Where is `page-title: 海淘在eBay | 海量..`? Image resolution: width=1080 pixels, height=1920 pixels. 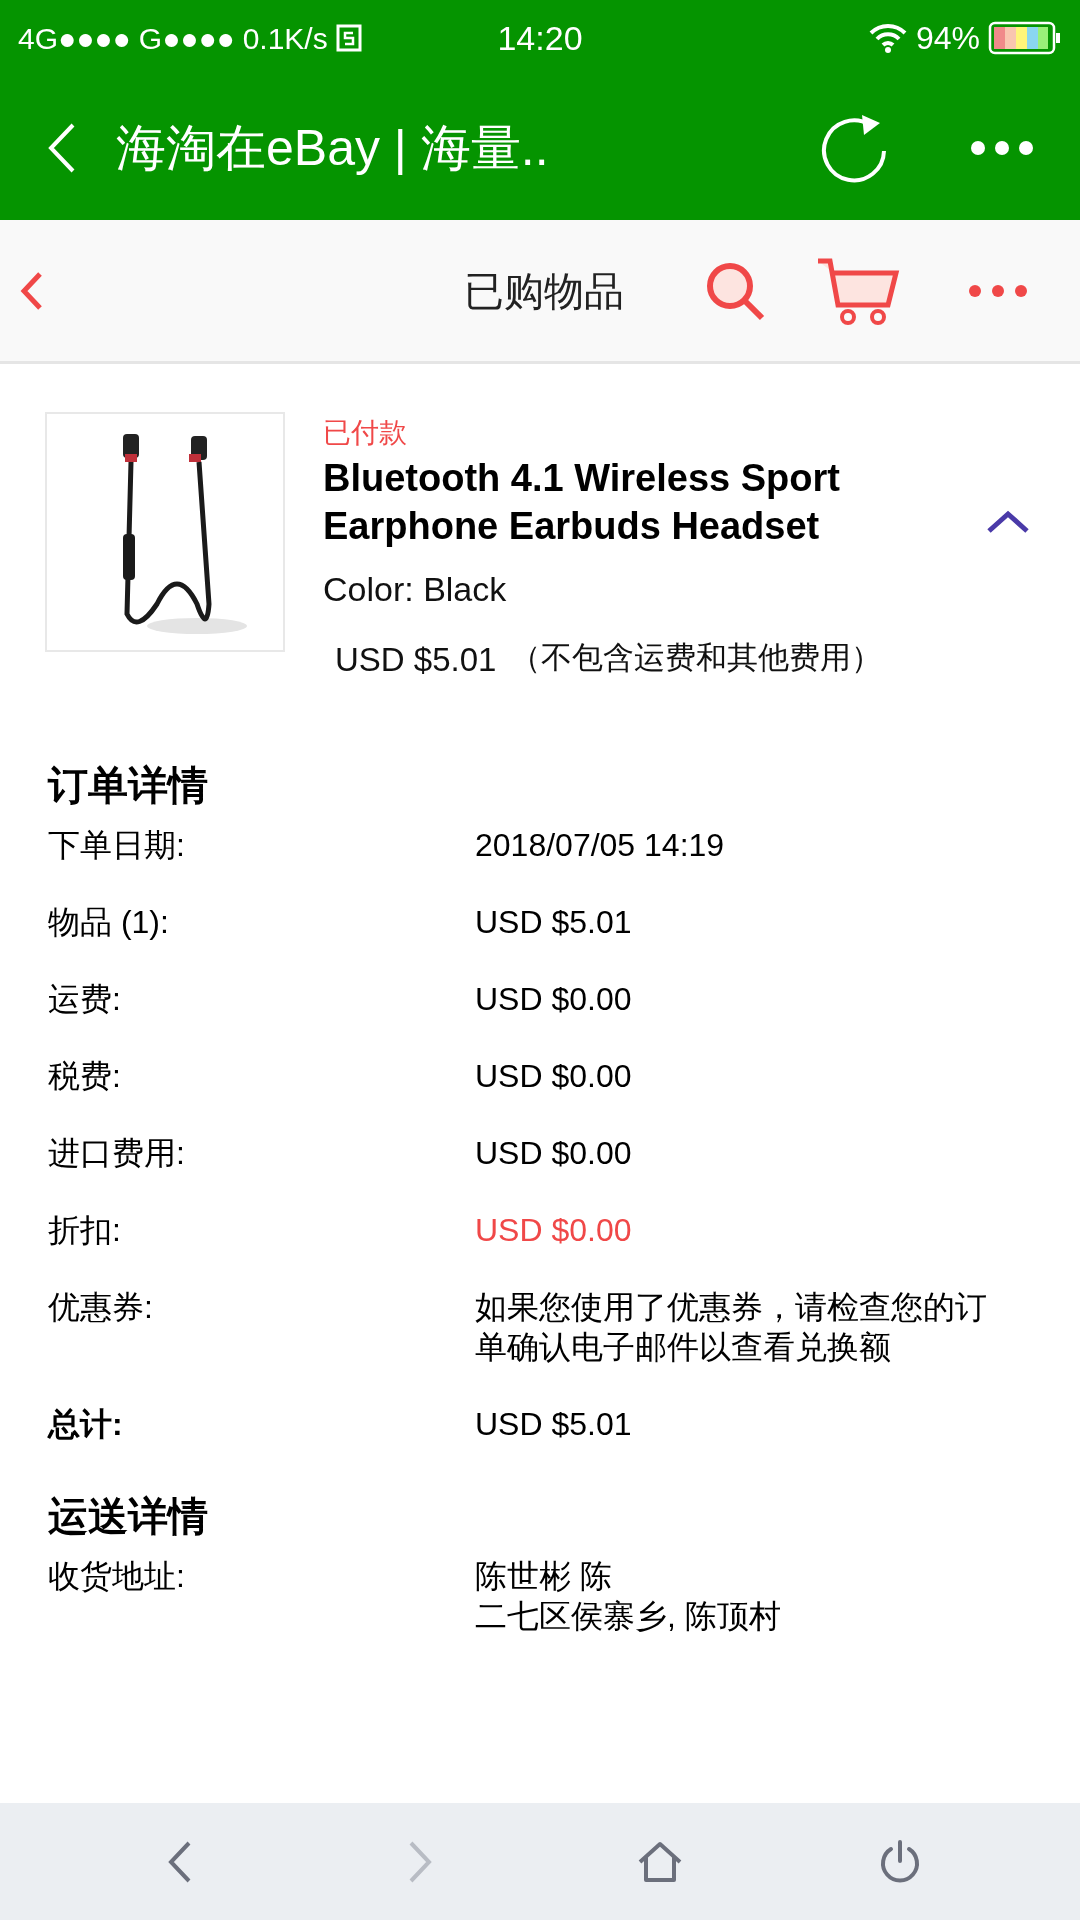
page-title: 海淘在eBay | 海量.. is located at coordinates (333, 148).